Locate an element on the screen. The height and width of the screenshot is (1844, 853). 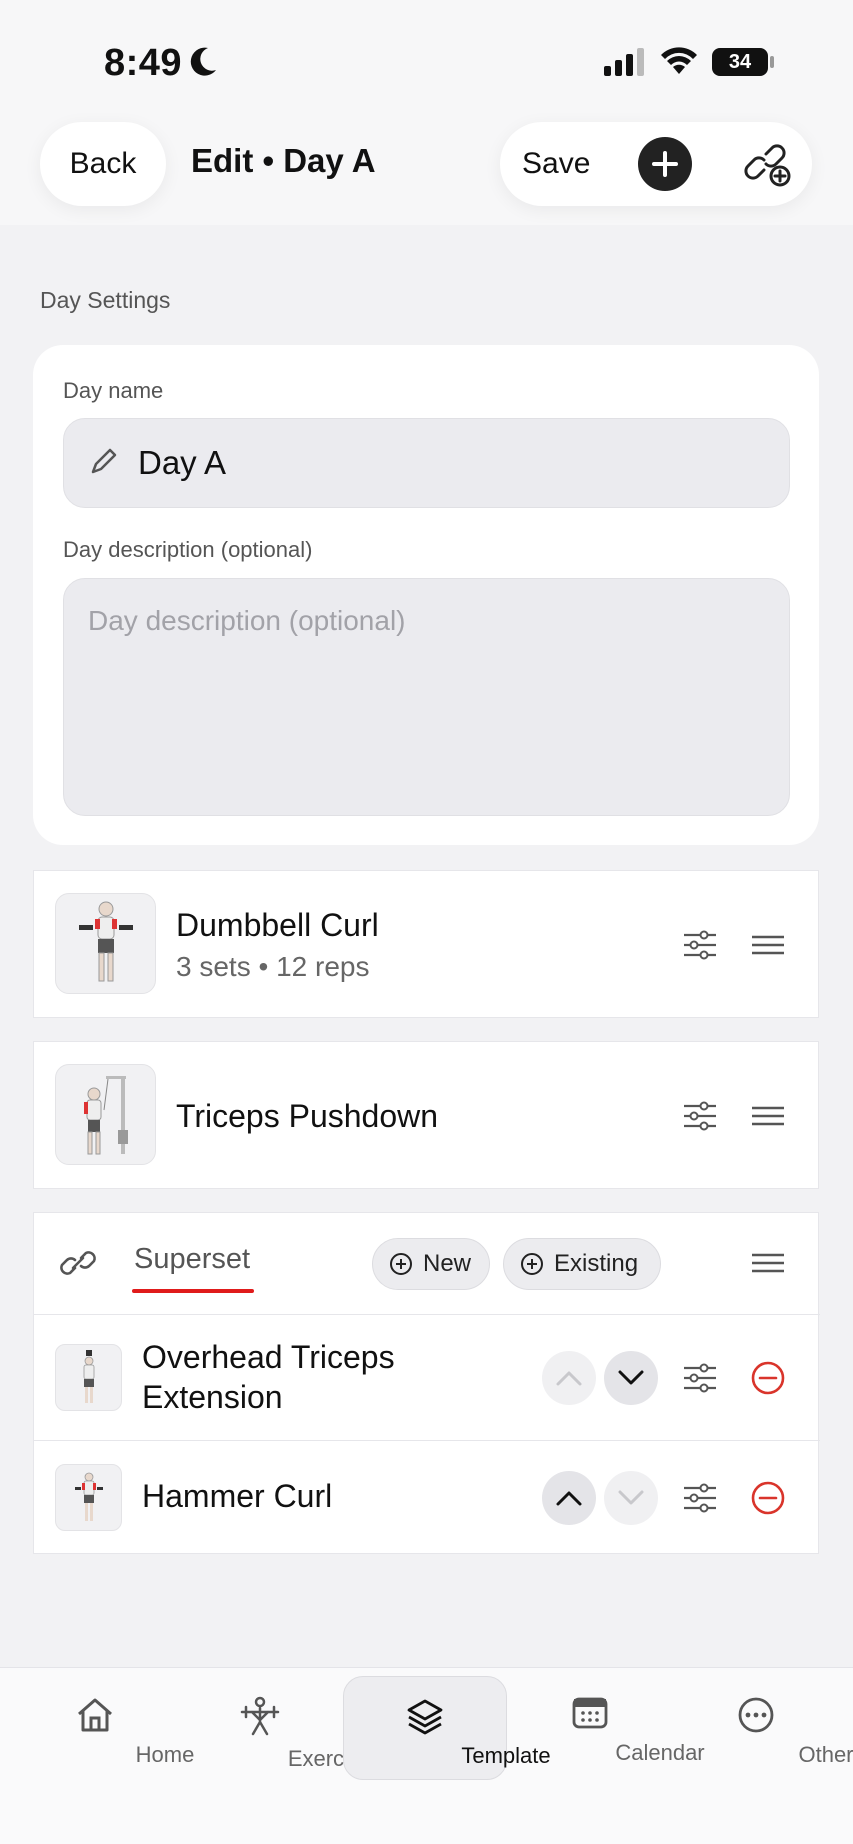
status-time: 8:49 is located at coordinates (143, 63).